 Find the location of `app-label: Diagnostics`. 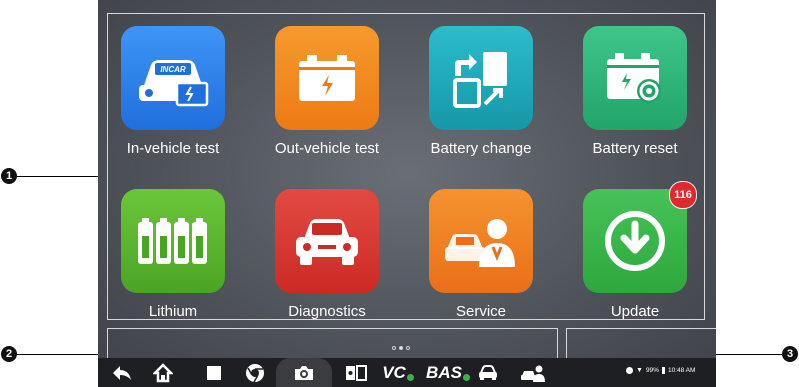

app-label: Diagnostics is located at coordinates (327, 311).